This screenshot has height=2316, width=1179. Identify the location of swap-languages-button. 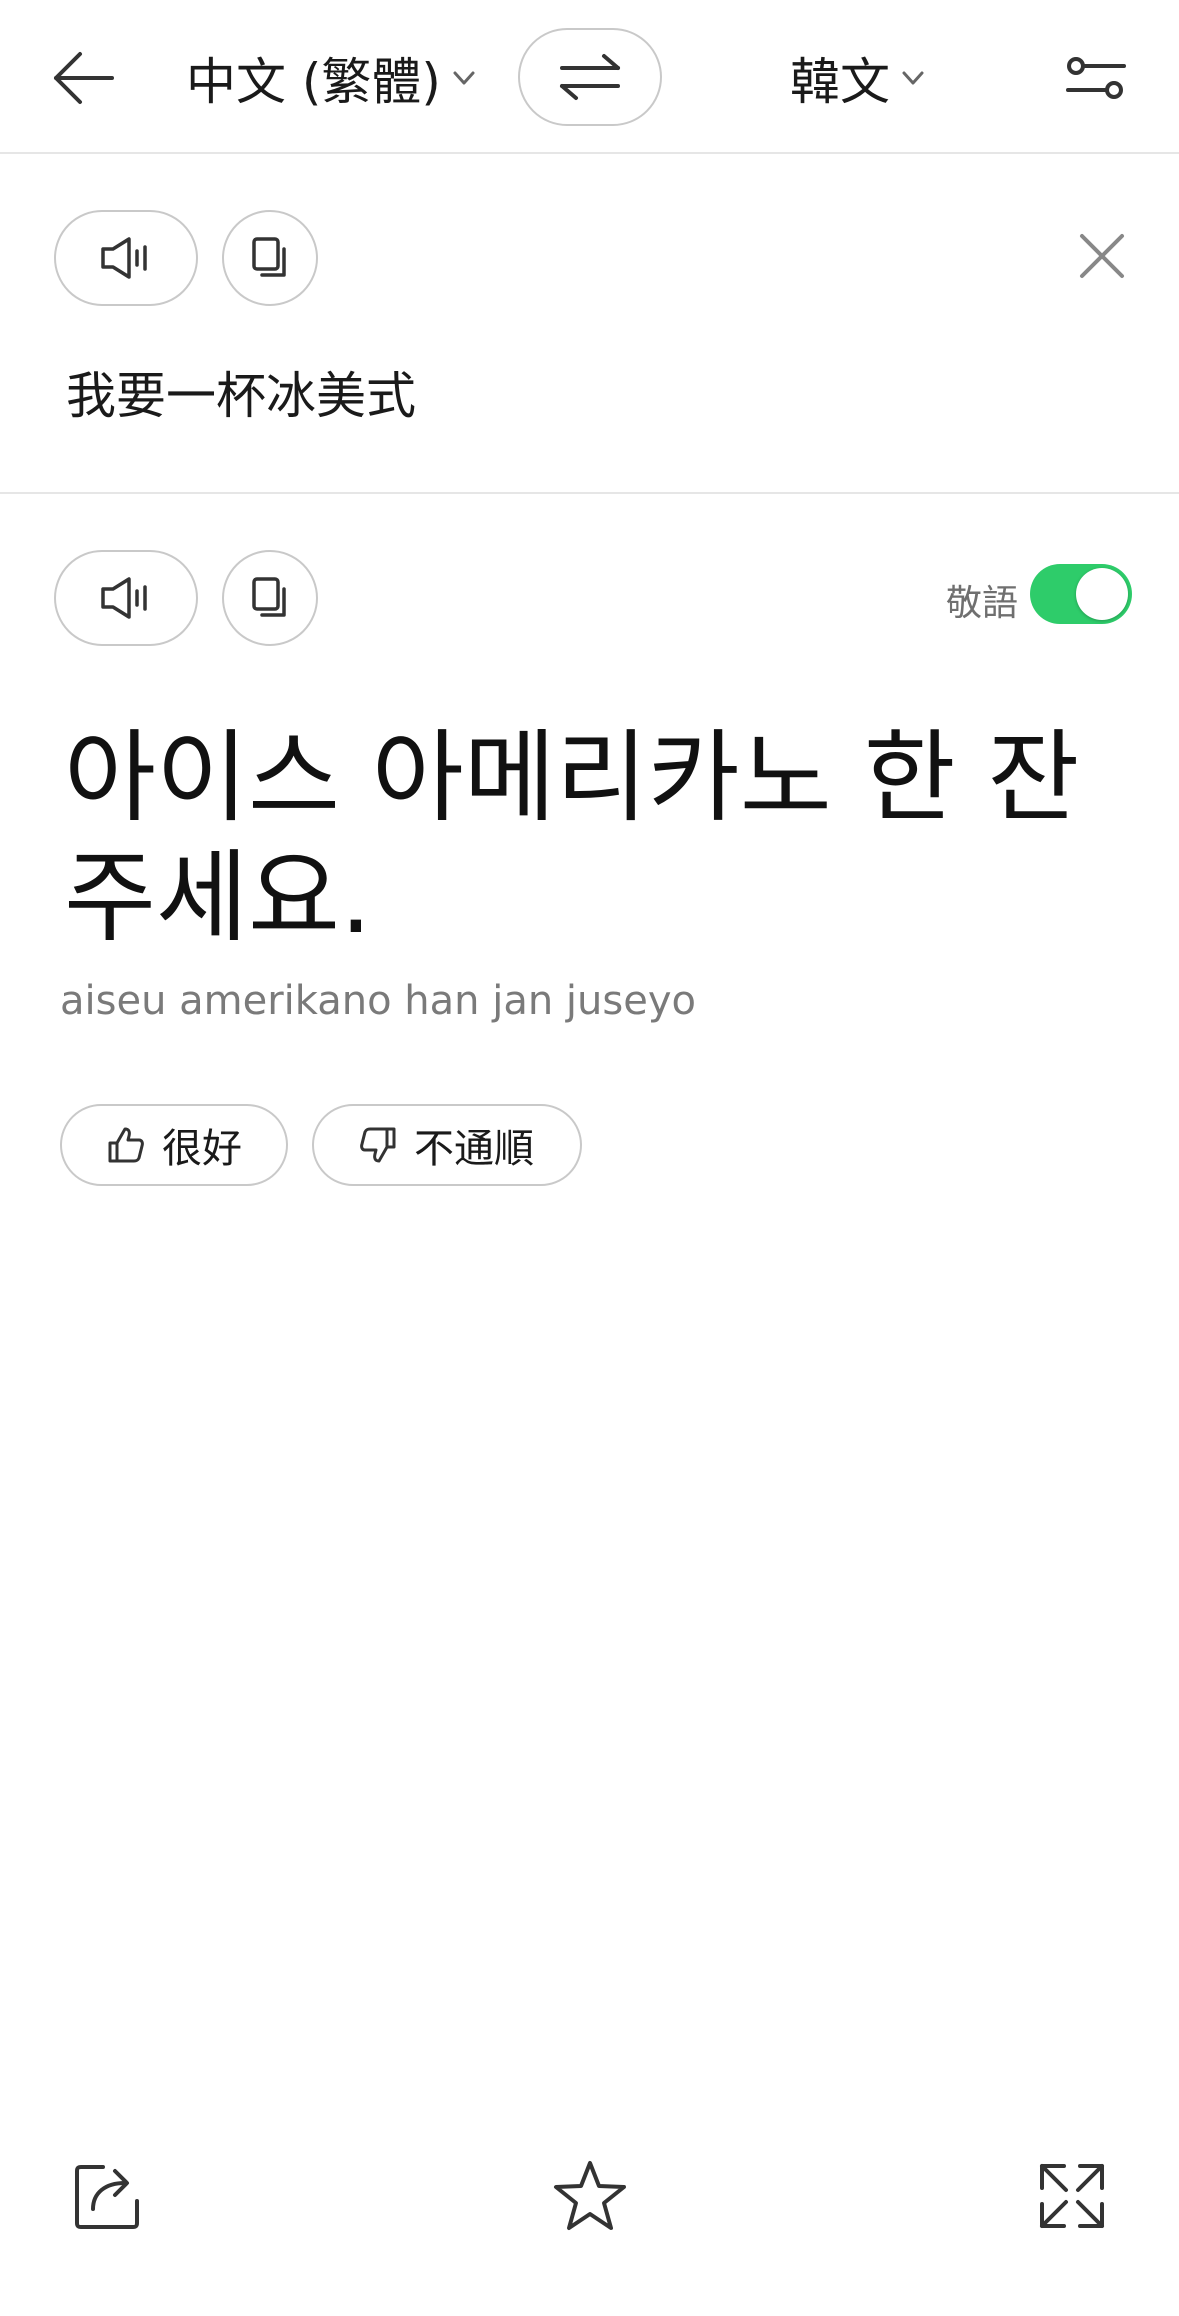
(590, 77).